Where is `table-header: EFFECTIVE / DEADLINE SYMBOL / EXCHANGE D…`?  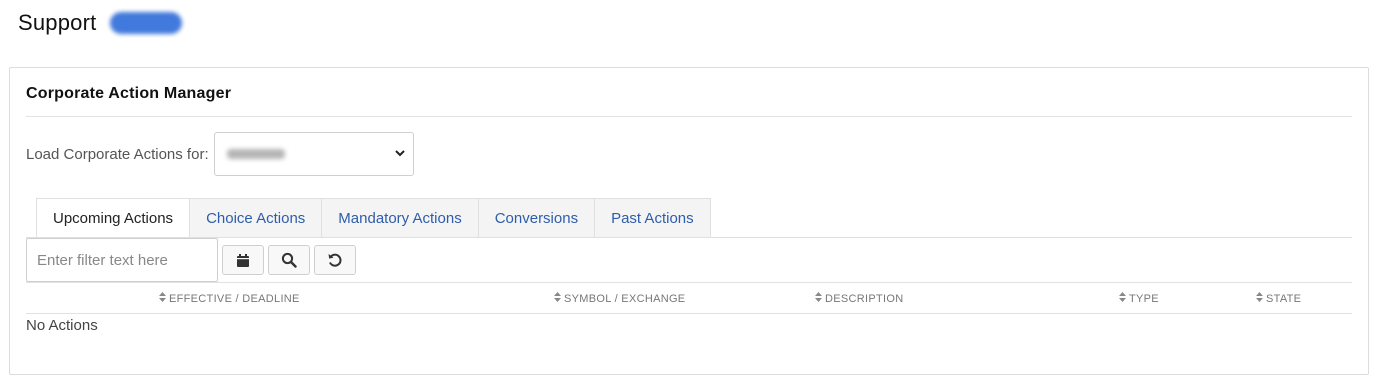
table-header: EFFECTIVE / DEADLINE SYMBOL / EXCHANGE D… is located at coordinates (689, 298).